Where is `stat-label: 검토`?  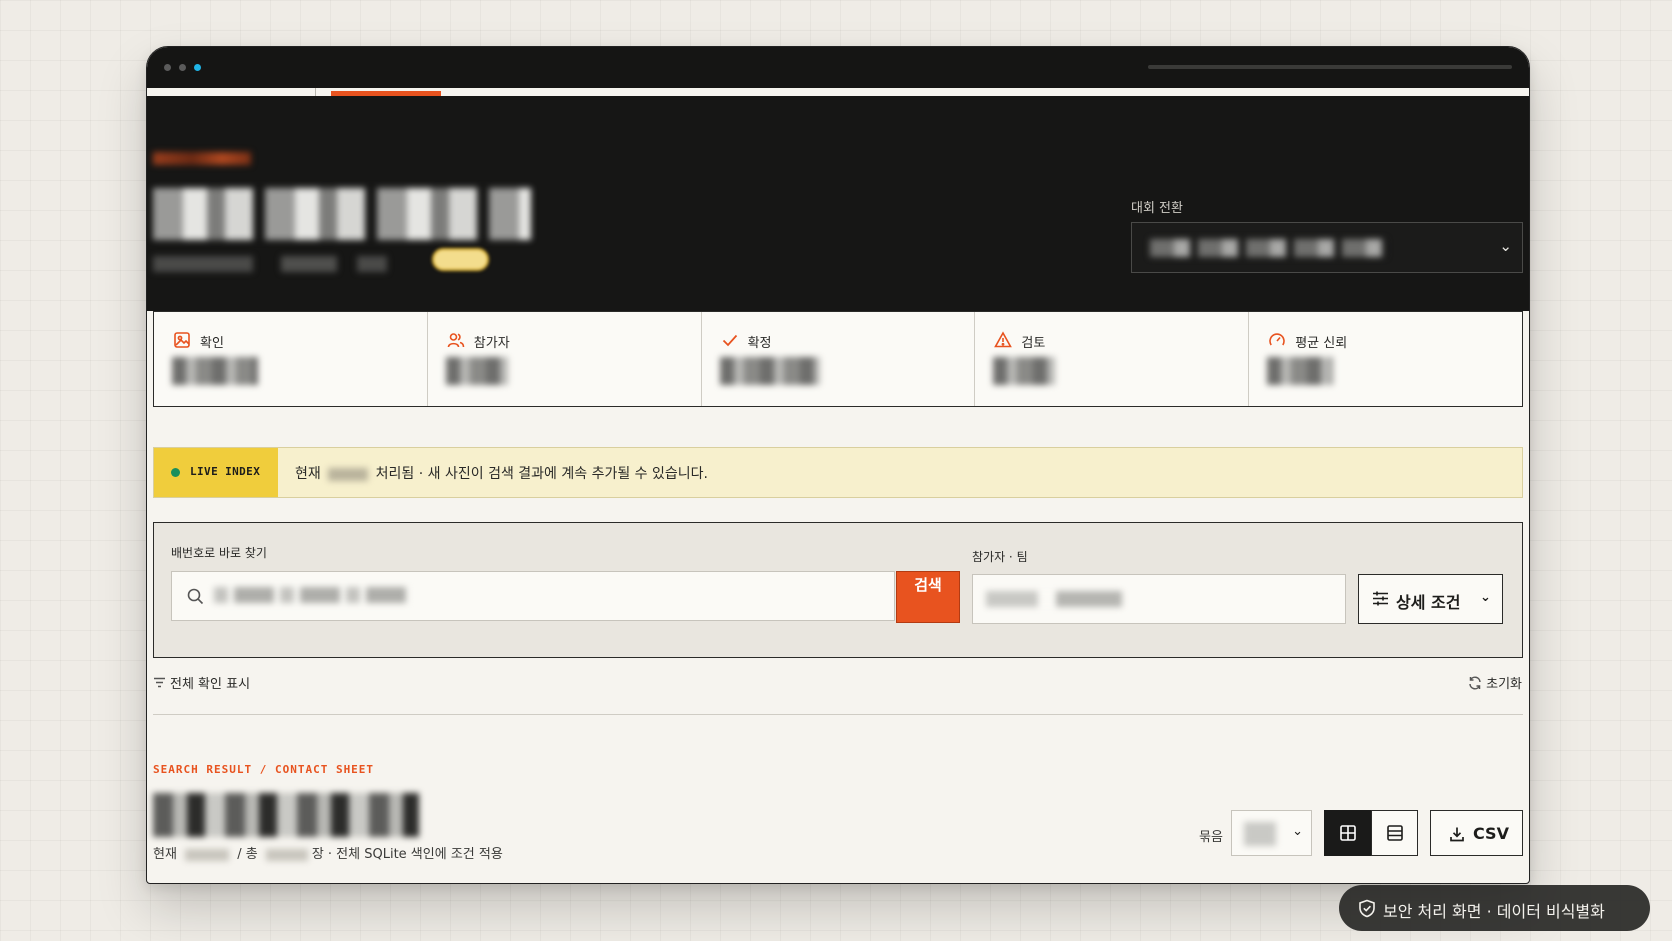
stat-label: 검토 is located at coordinates (1033, 343).